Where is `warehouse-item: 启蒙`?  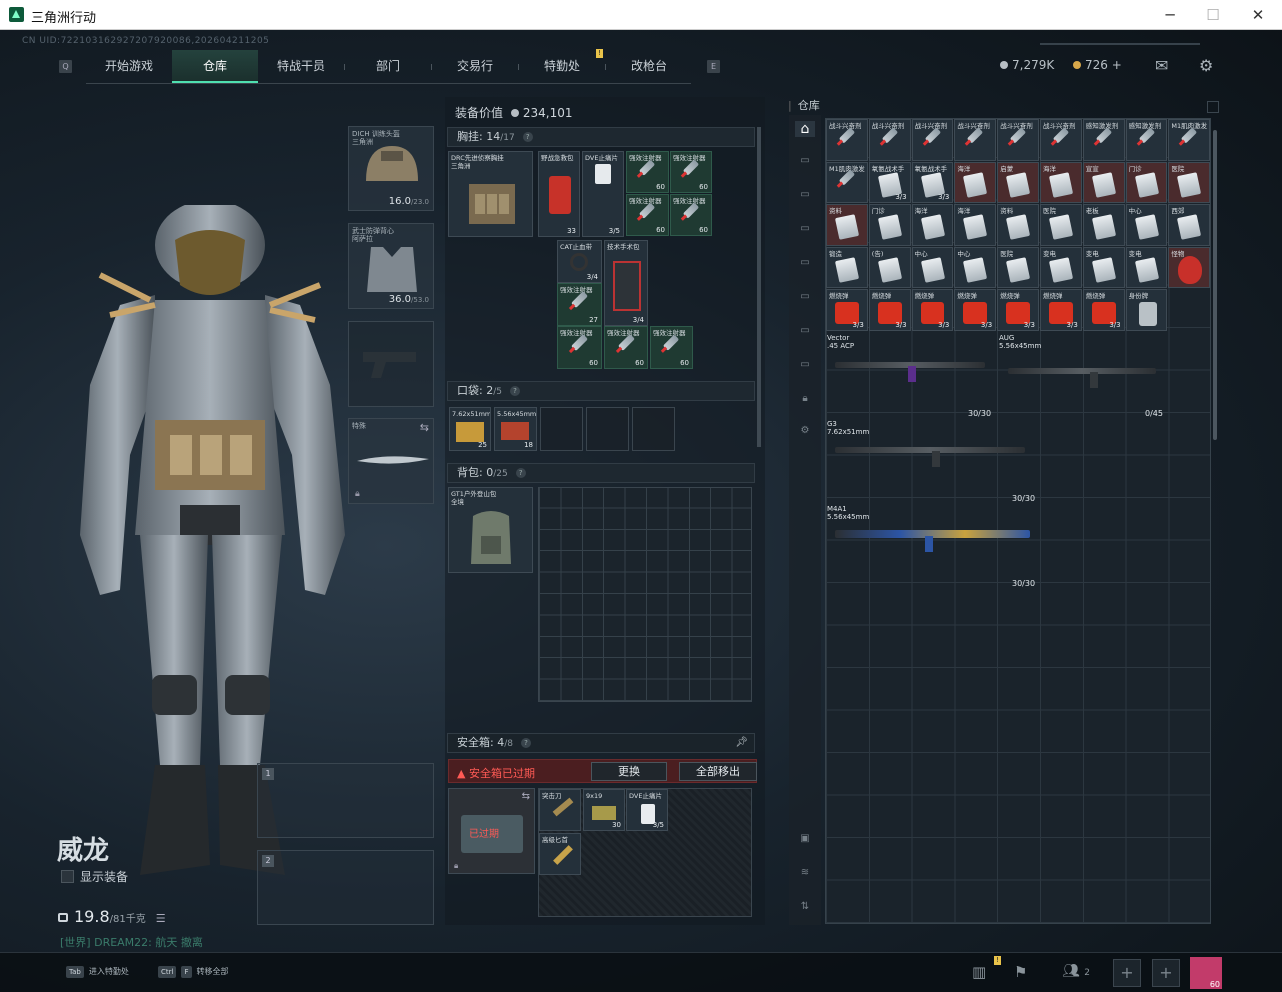
warehouse-item: 启蒙 is located at coordinates (1018, 182).